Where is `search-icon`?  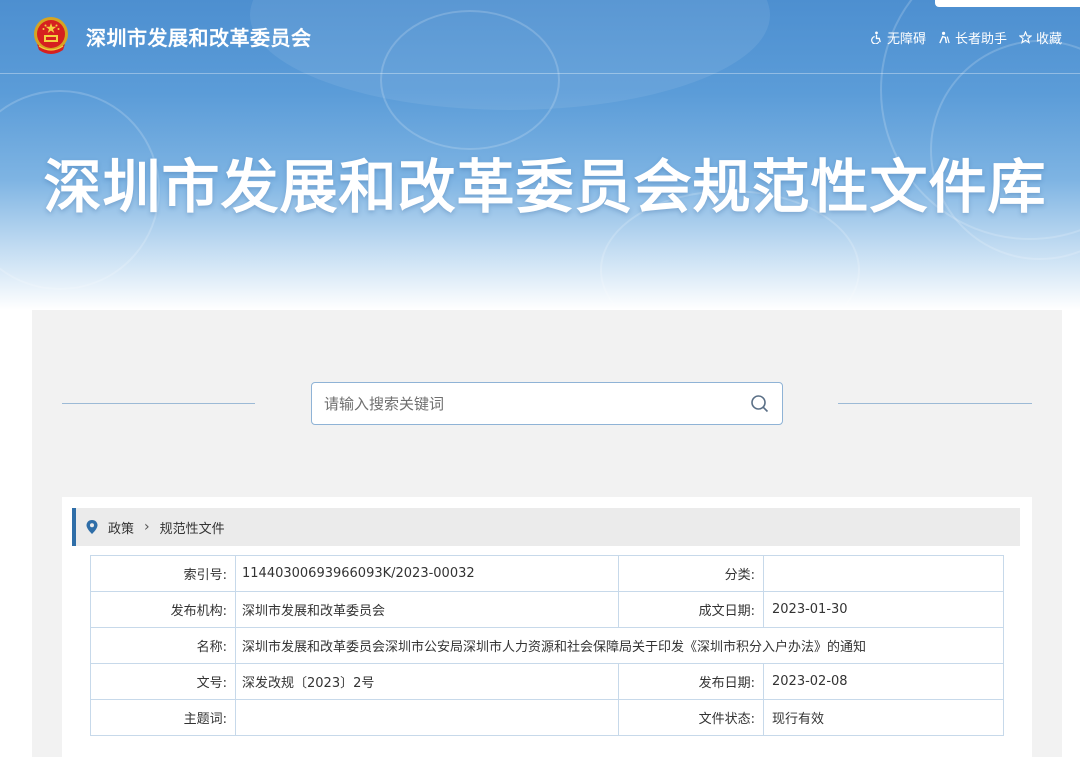 search-icon is located at coordinates (760, 404).